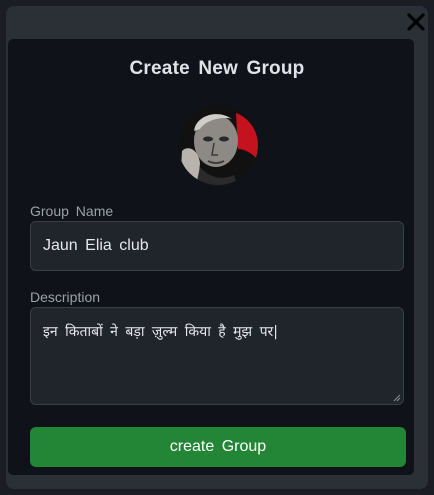 This screenshot has height=495, width=434. I want to click on group-avatar, so click(218, 145).